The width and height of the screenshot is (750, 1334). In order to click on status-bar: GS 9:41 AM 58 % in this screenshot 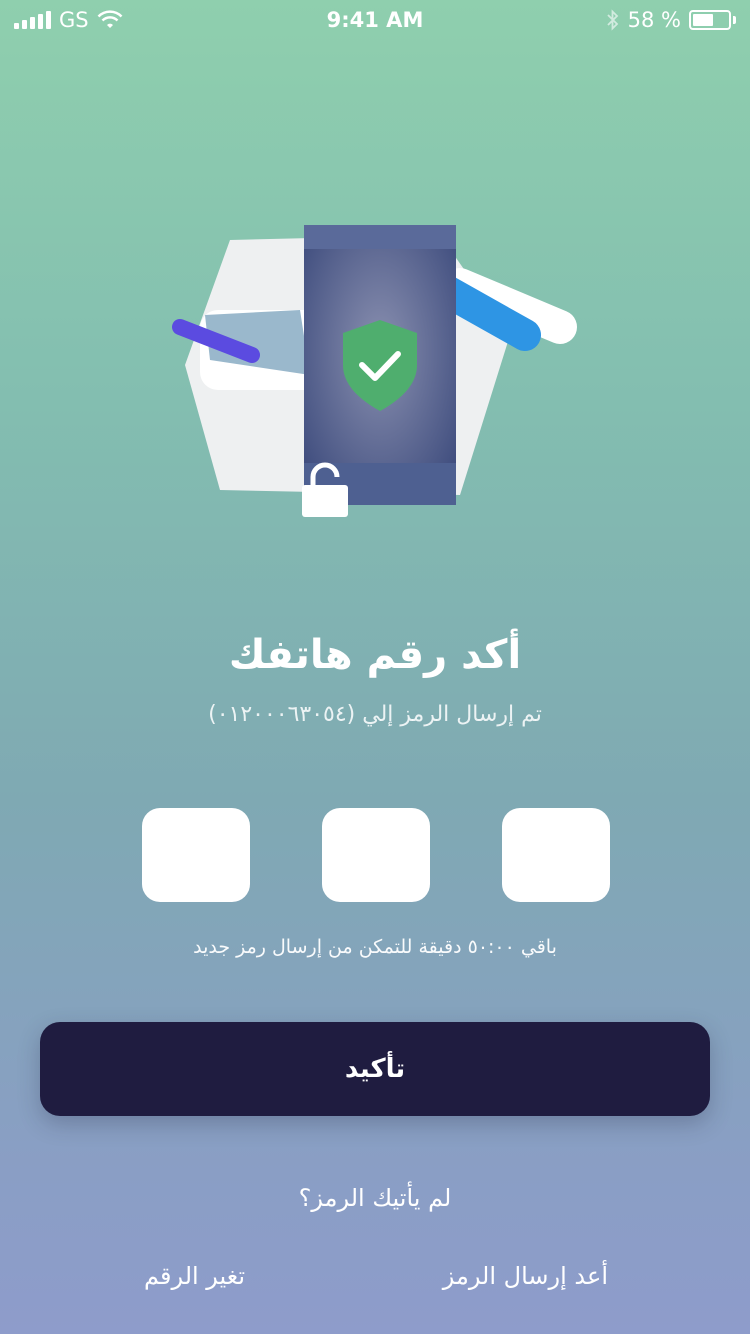, I will do `click(375, 20)`.